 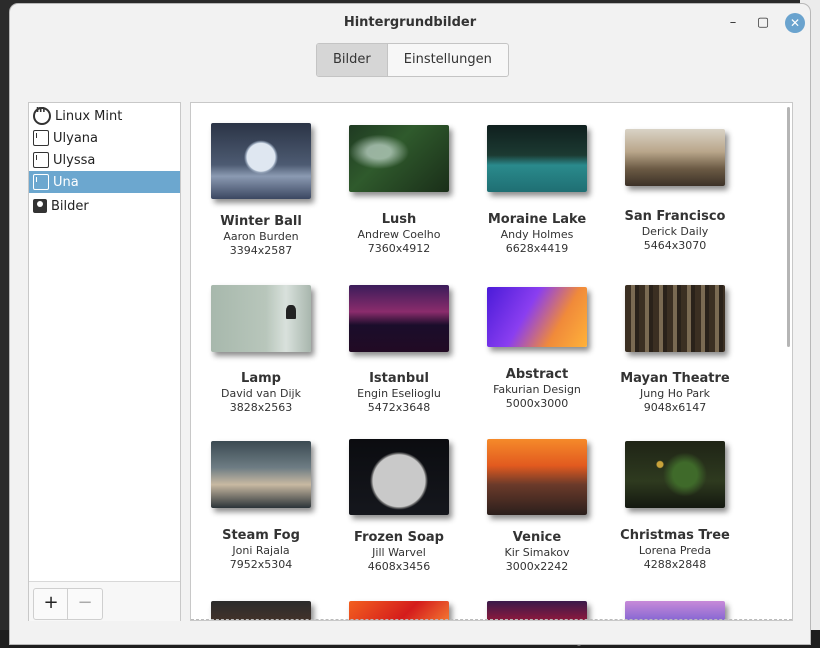 I want to click on wallpaper-resolution: 4288x2848, so click(x=675, y=564).